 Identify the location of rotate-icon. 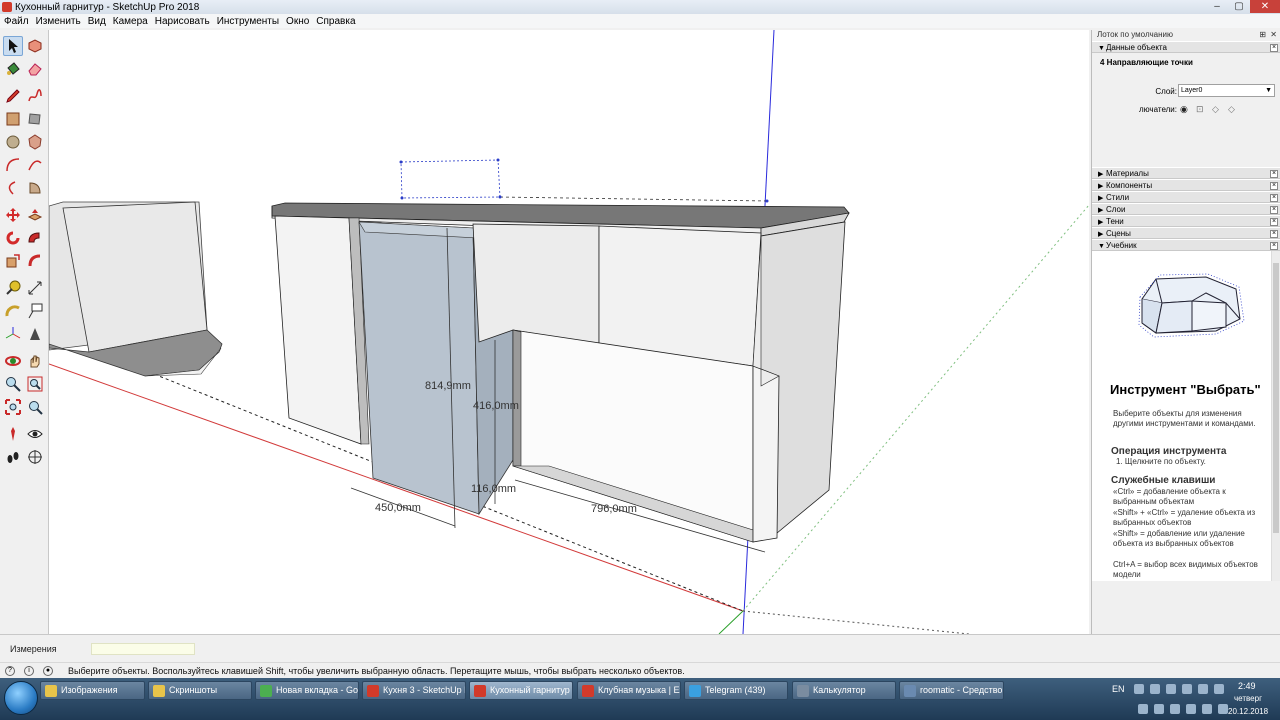
(13, 238).